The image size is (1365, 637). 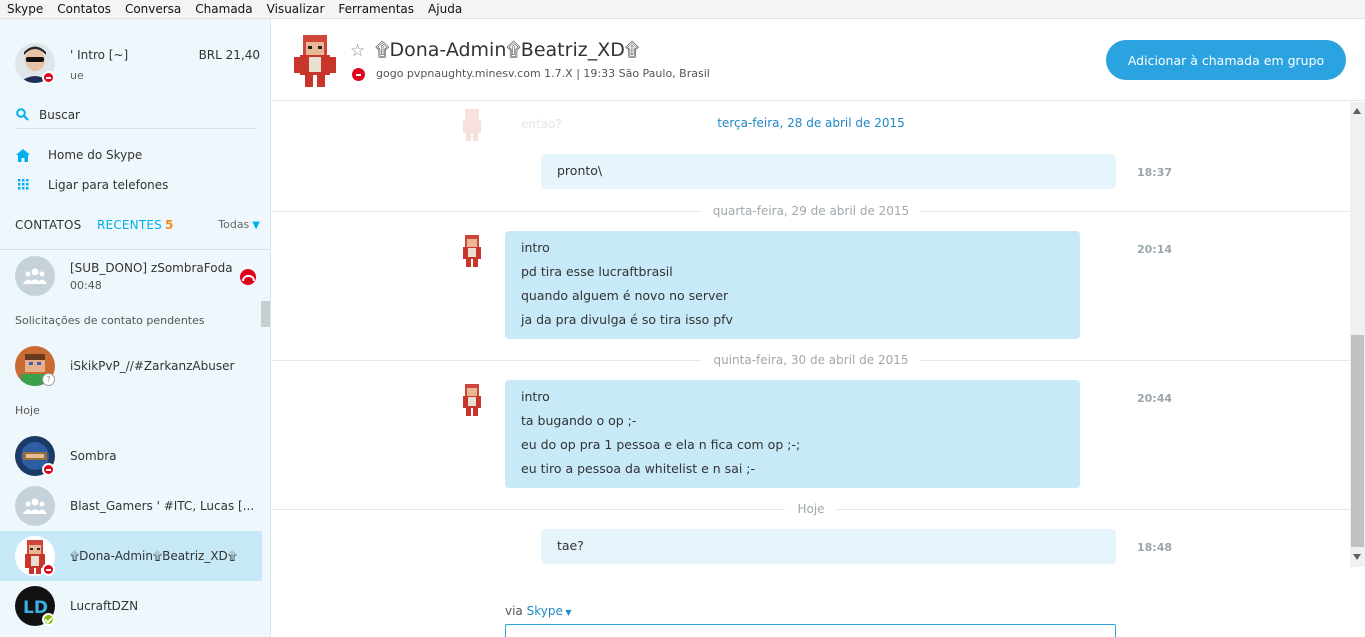 I want to click on message-time: 18:48, so click(x=1155, y=547).